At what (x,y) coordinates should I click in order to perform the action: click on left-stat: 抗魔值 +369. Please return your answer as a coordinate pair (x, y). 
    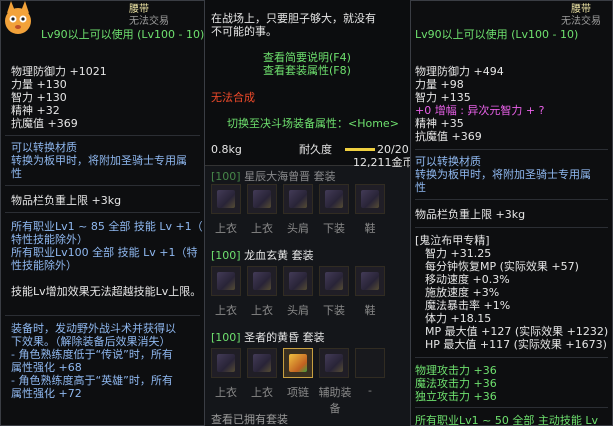
    Looking at the image, I should click on (44, 123).